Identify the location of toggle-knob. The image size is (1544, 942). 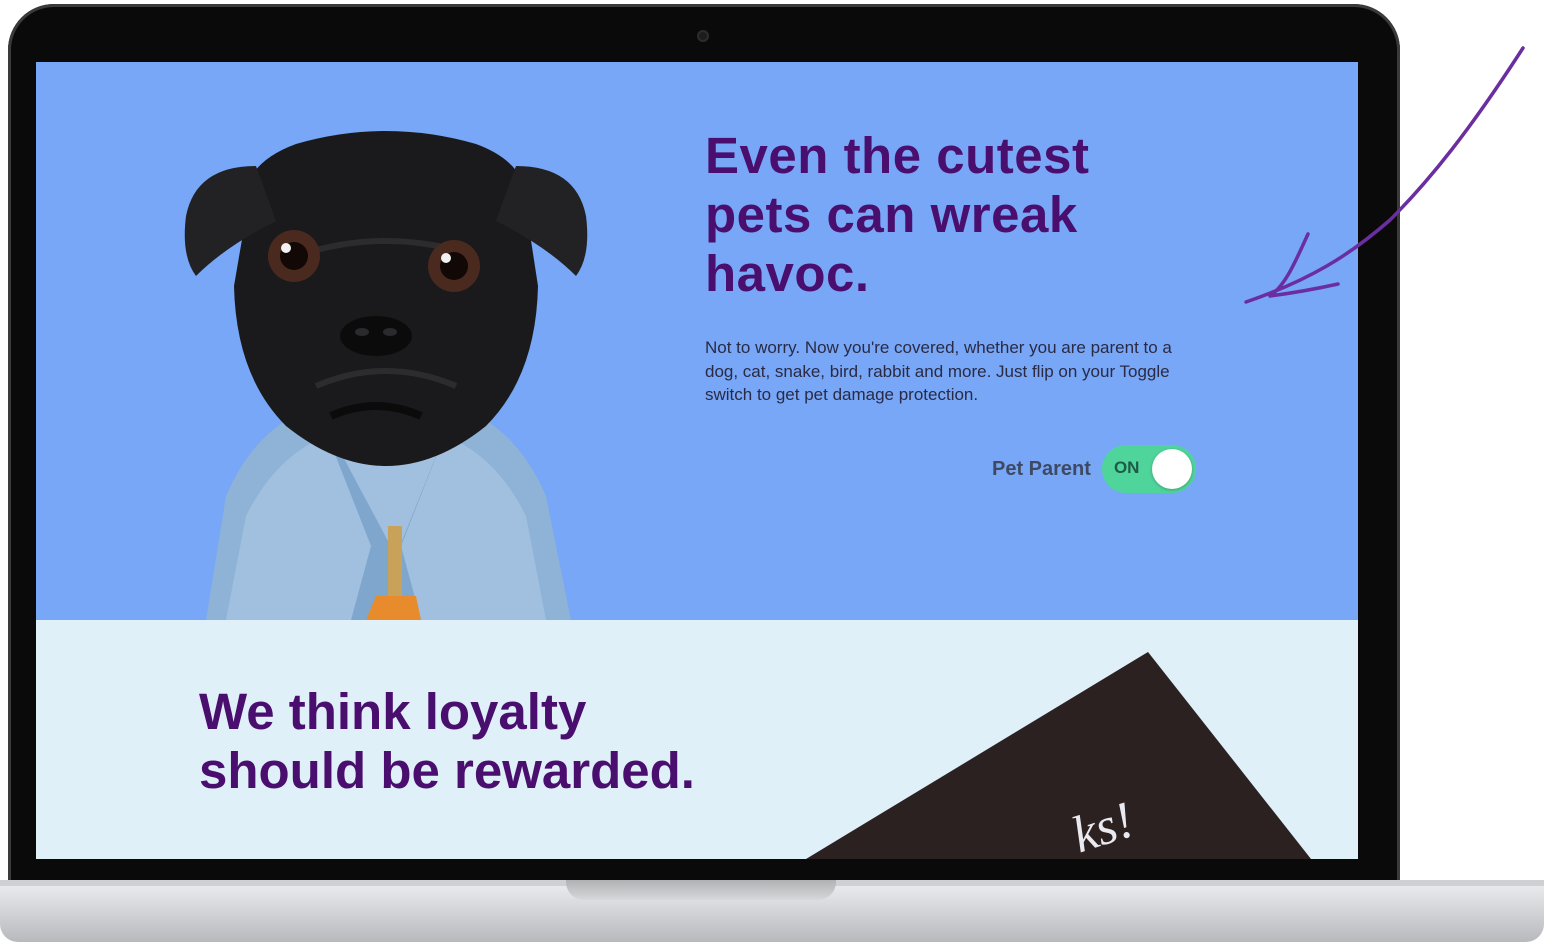
(1171, 469).